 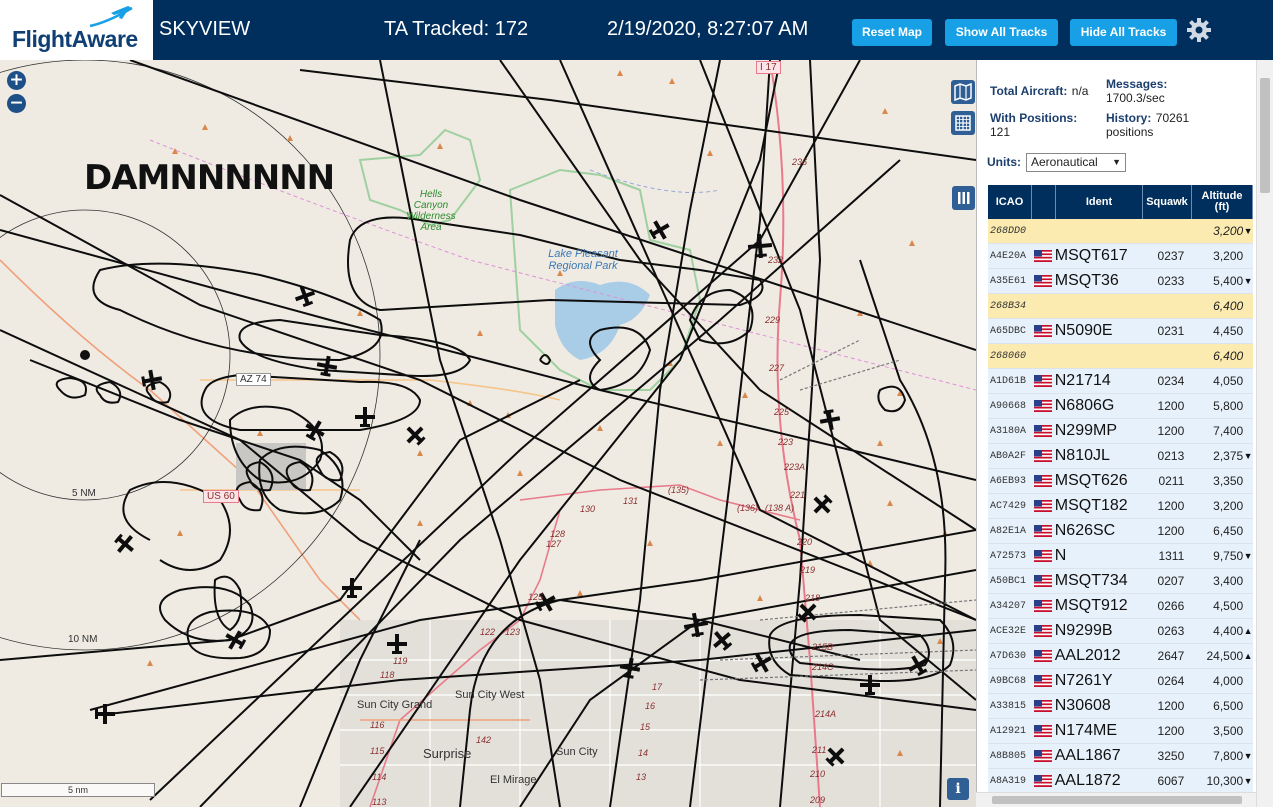 I want to click on cell-altitude: 5,400, so click(x=1228, y=281).